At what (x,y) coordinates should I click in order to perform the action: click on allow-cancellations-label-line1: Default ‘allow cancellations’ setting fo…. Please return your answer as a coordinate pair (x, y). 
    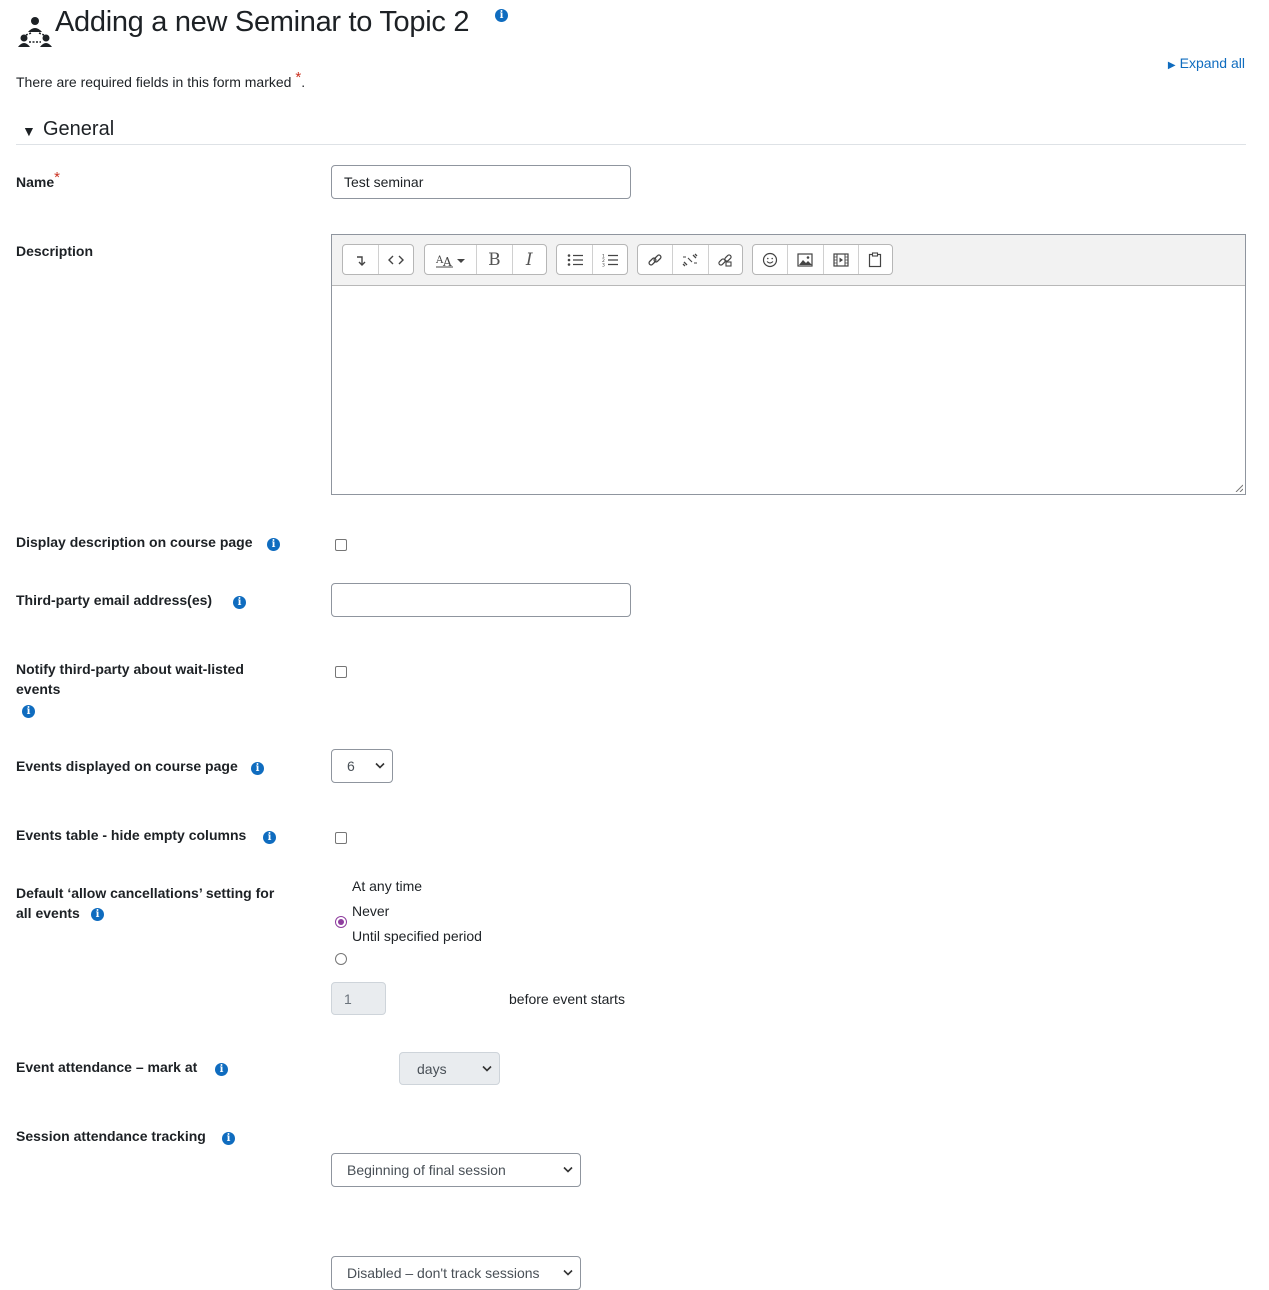
    Looking at the image, I should click on (145, 893).